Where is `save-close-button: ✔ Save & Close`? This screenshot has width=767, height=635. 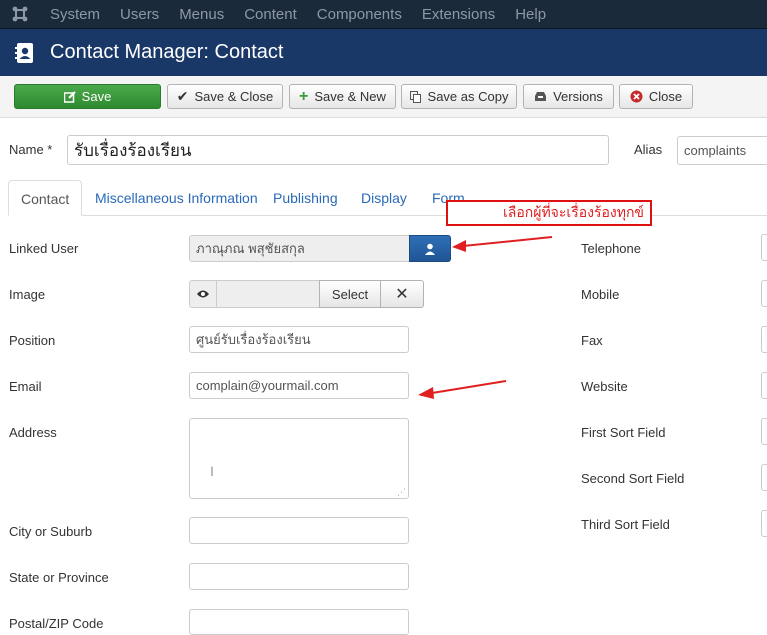 save-close-button: ✔ Save & Close is located at coordinates (225, 96).